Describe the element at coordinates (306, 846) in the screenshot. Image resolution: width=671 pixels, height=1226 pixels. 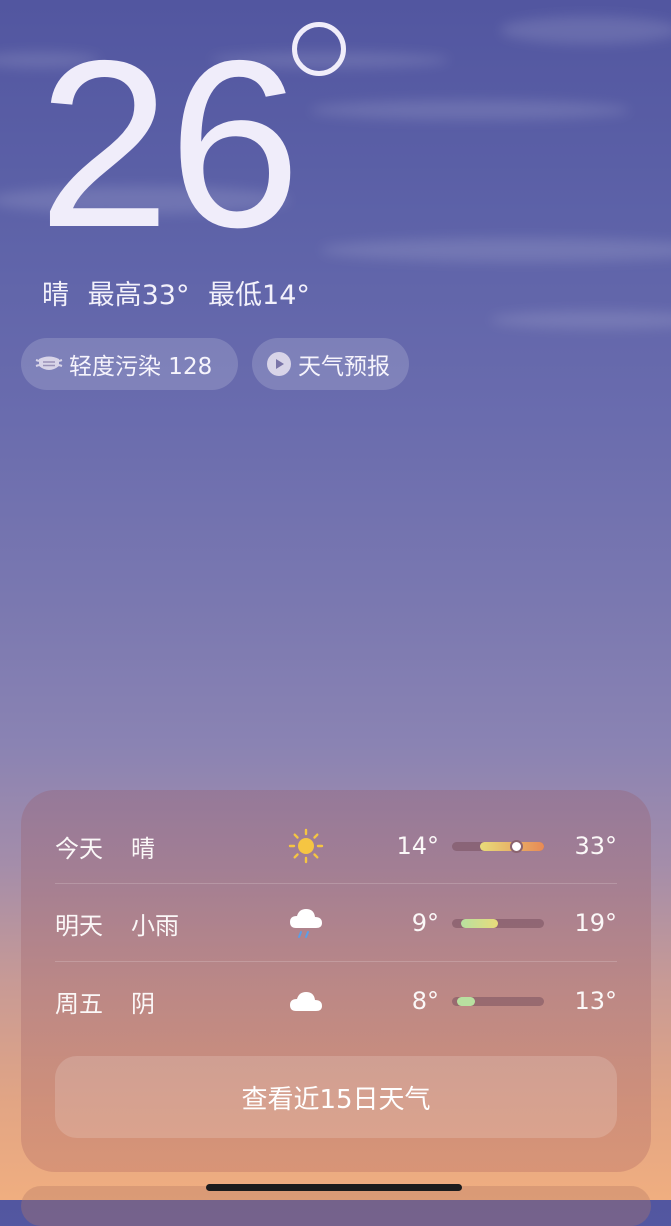
I see `sun-icon` at that location.